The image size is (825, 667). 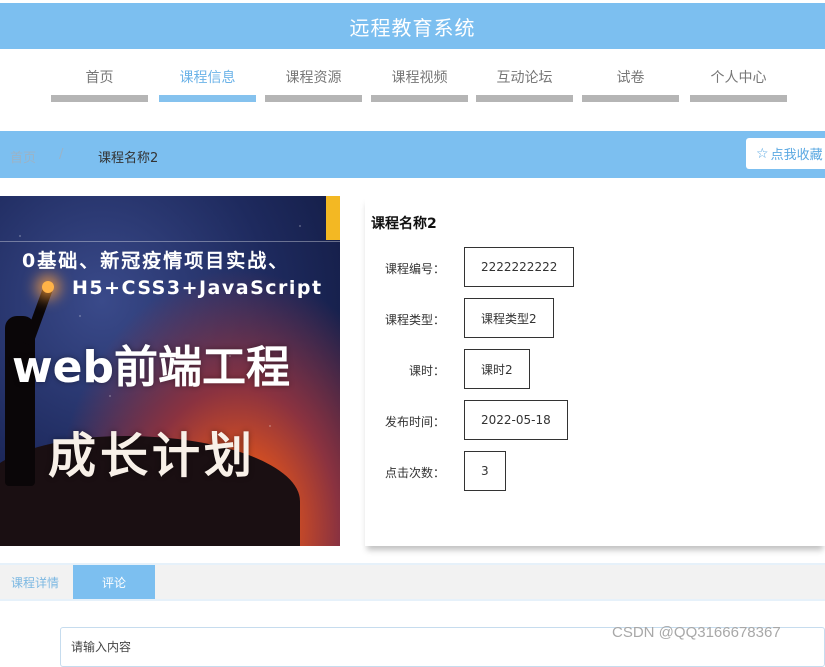 What do you see at coordinates (595, 471) in the screenshot?
I see `field-click-count: 点击次数： 3` at bounding box center [595, 471].